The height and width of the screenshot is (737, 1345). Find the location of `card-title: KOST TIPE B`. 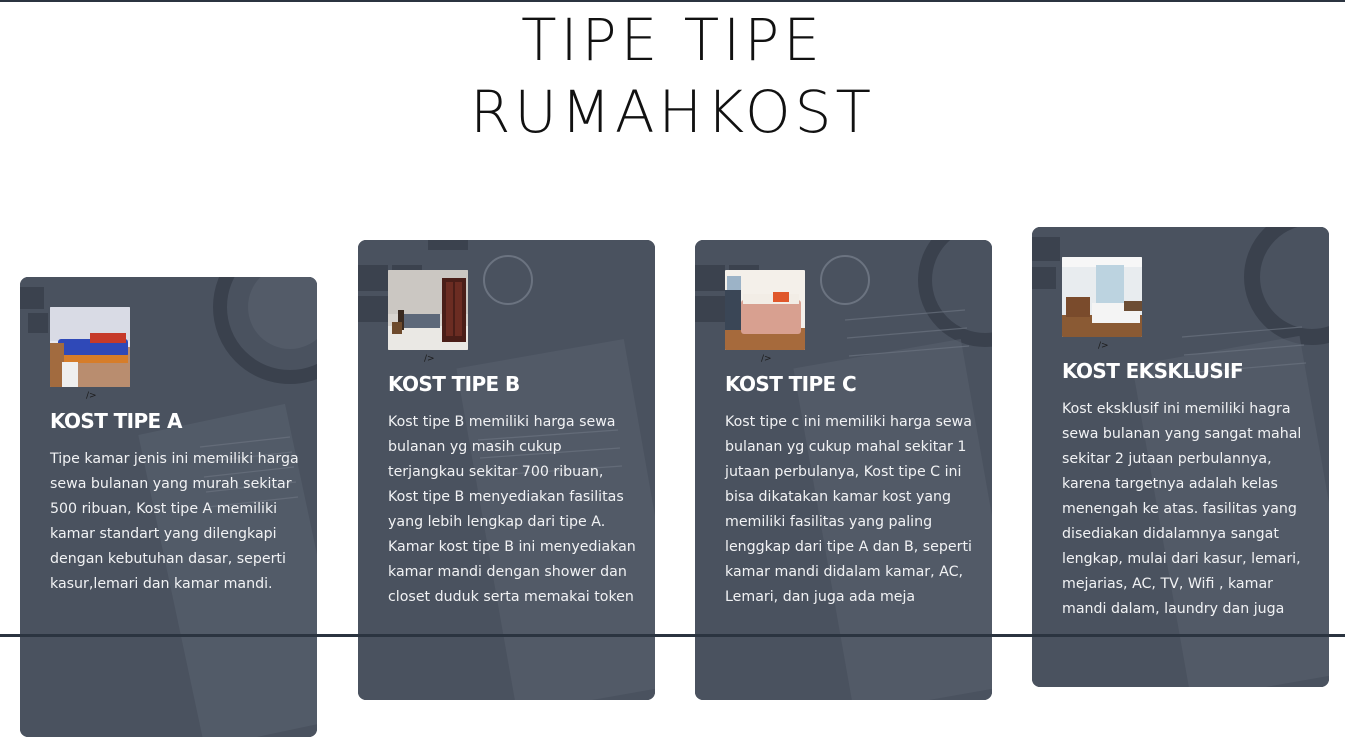

card-title: KOST TIPE B is located at coordinates (454, 384).